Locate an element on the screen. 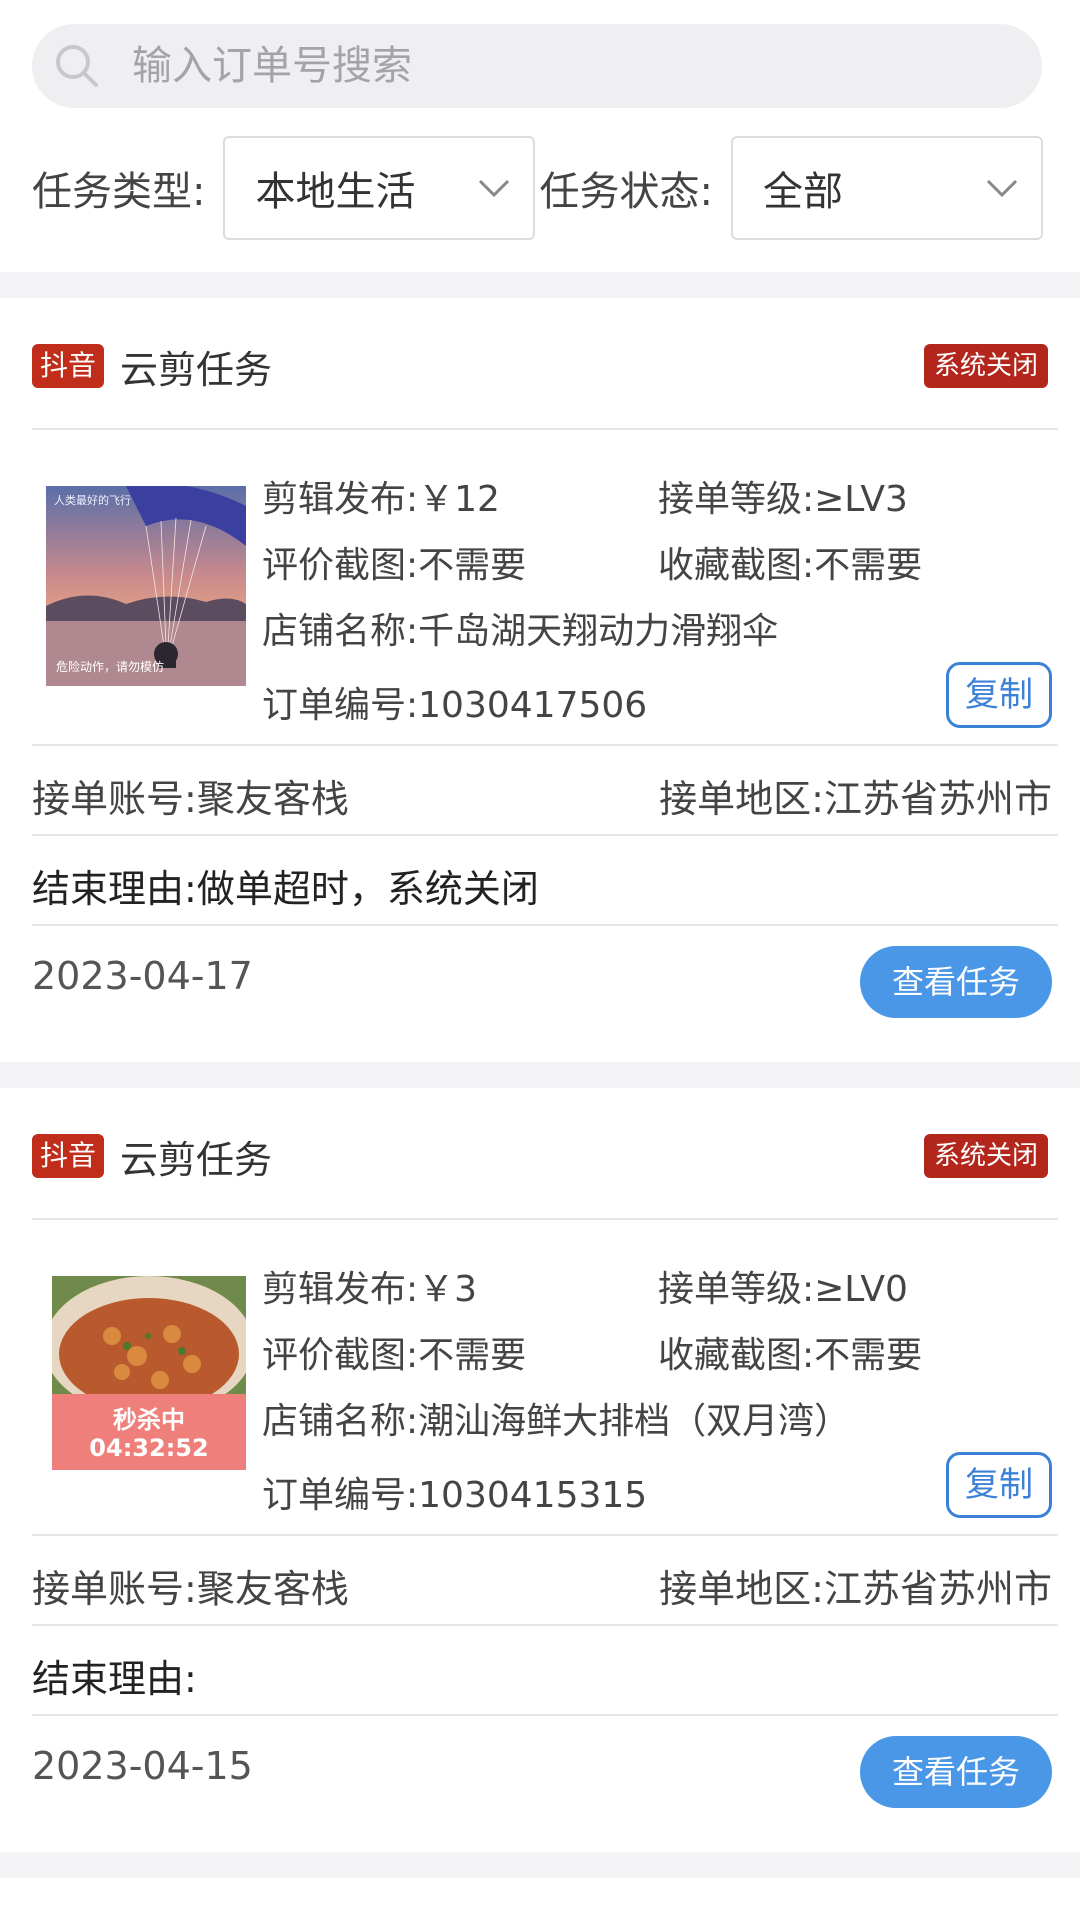 Image resolution: width=1080 pixels, height=1920 pixels. level-value: ≥LV0 is located at coordinates (861, 1289).